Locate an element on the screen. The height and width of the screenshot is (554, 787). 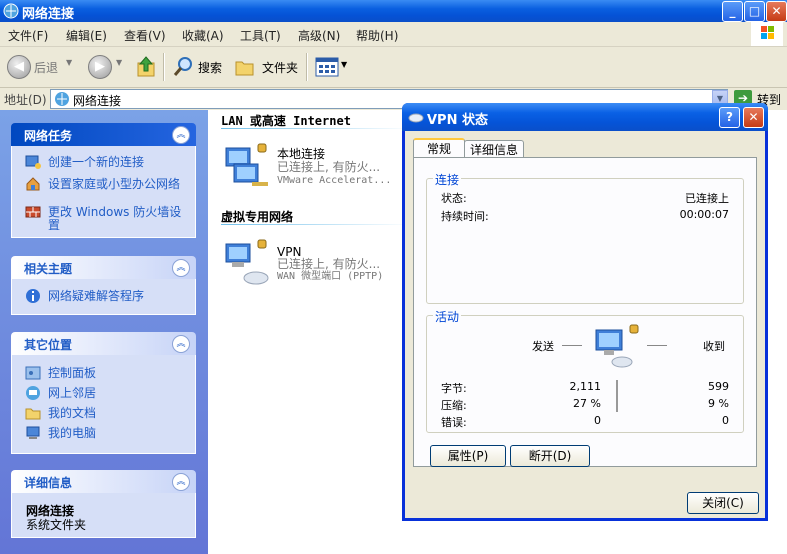
menu-favorites: 收藏(A) is located at coordinates (203, 35).